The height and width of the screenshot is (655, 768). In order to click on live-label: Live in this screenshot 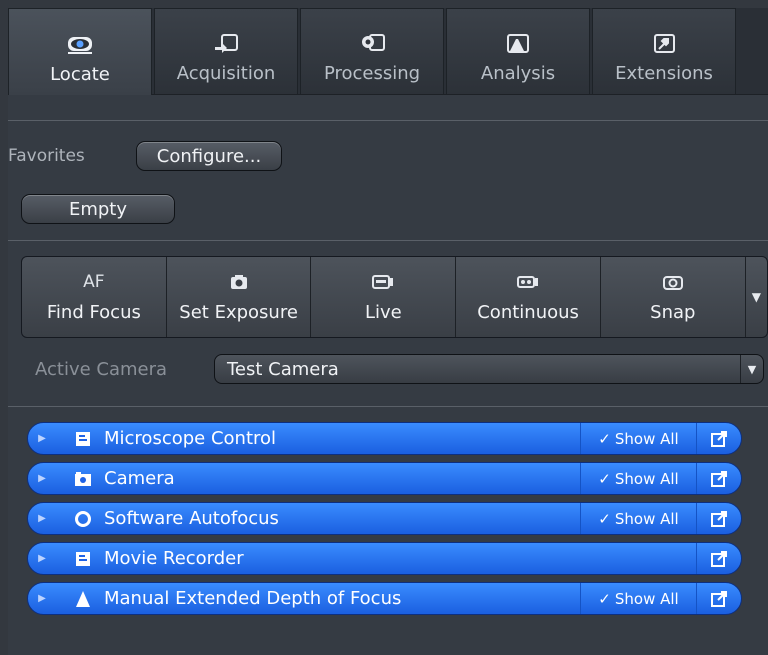, I will do `click(383, 312)`.